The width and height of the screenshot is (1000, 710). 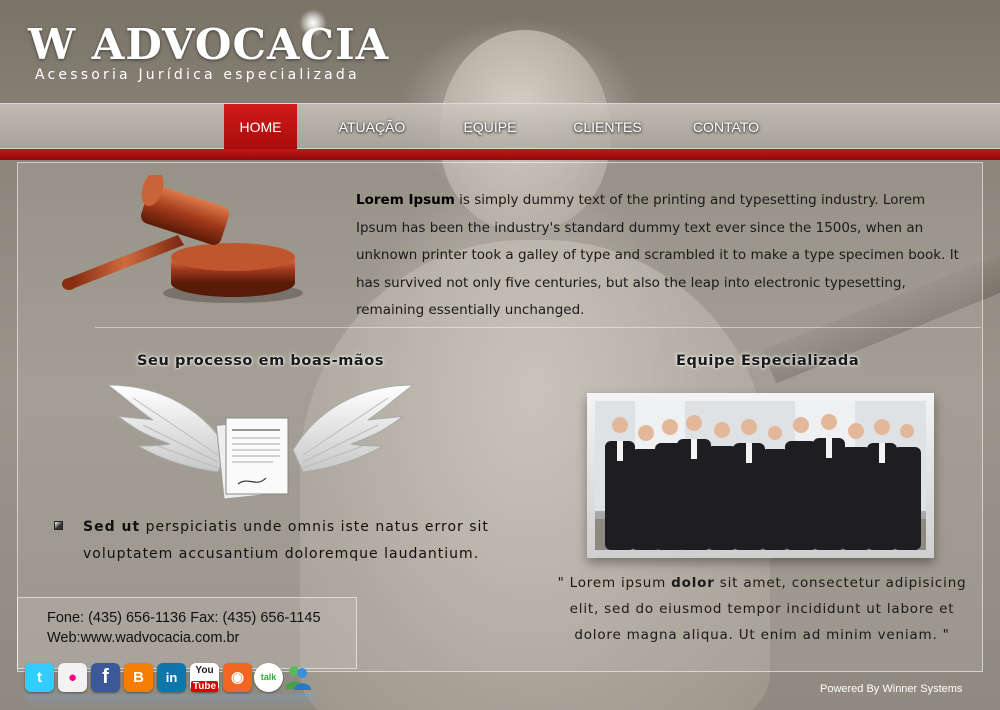 What do you see at coordinates (105, 677) in the screenshot?
I see `facebook-icon: f` at bounding box center [105, 677].